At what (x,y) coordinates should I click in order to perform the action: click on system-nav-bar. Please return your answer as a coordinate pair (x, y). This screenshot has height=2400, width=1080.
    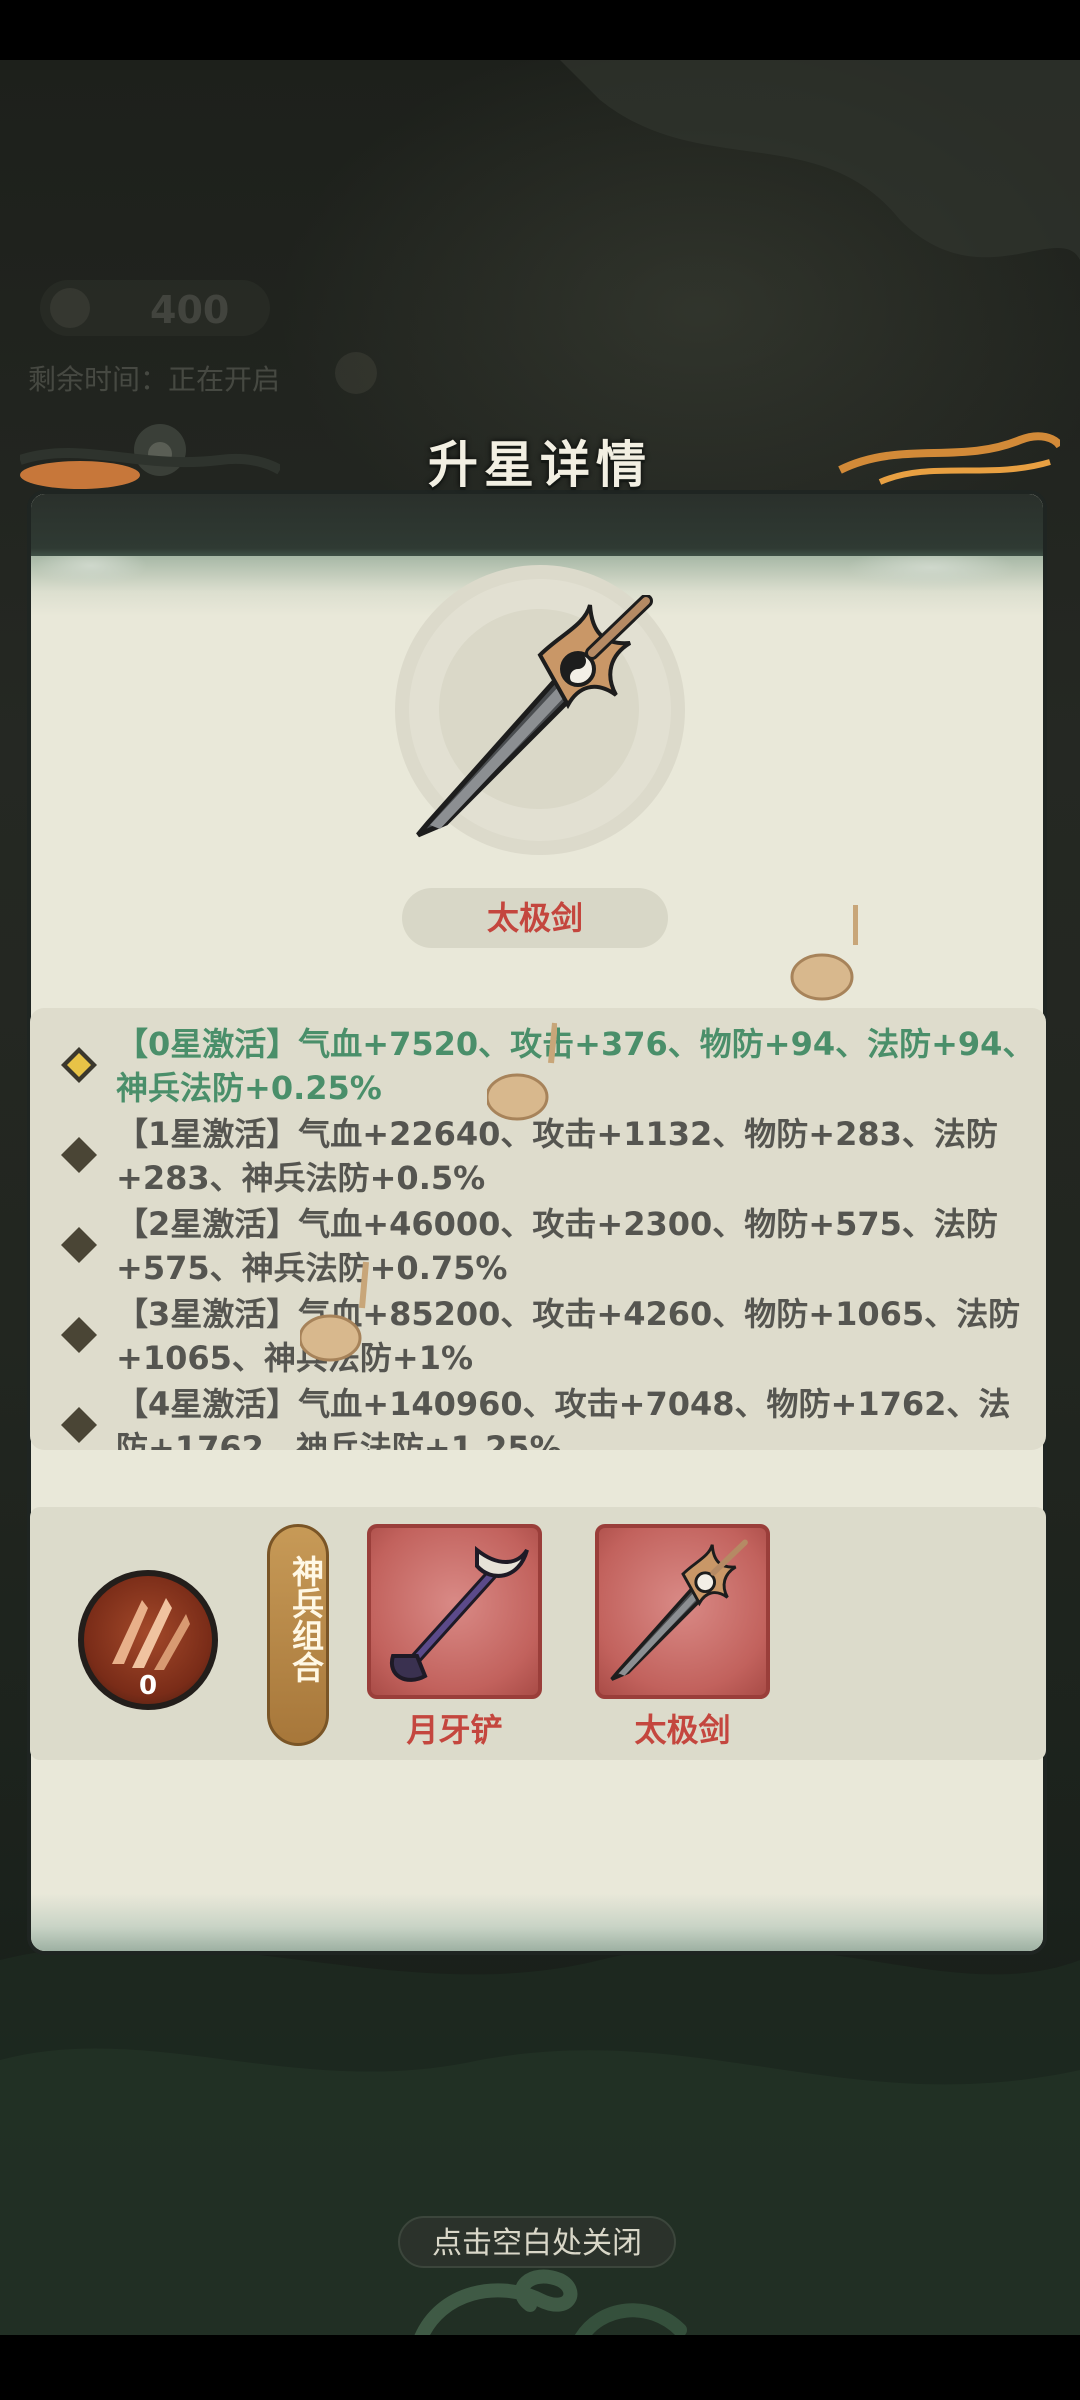
    Looking at the image, I should click on (540, 2367).